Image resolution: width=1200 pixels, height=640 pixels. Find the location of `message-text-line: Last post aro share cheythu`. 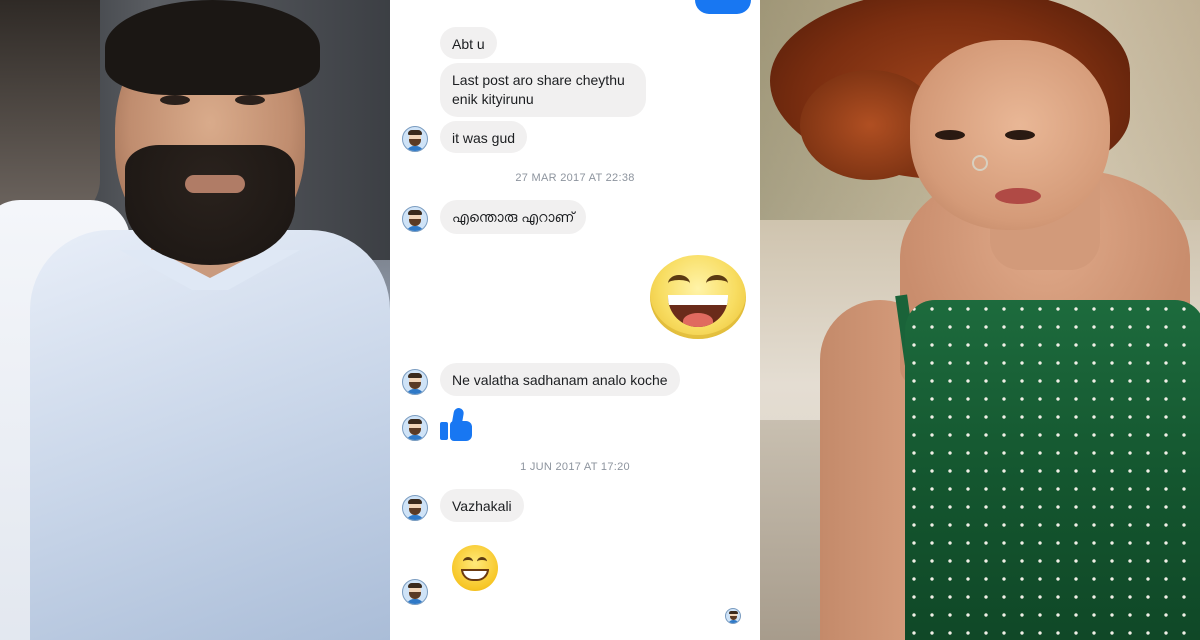

message-text-line: Last post aro share cheythu is located at coordinates (538, 80).